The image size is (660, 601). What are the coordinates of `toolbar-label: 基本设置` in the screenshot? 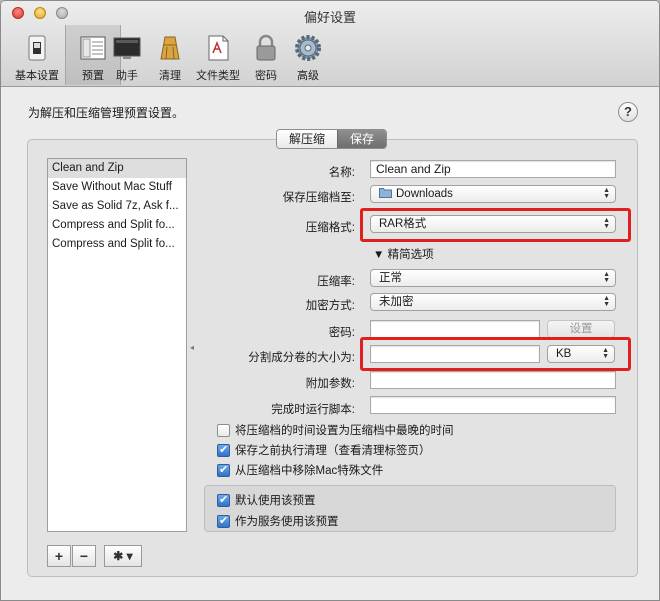 It's located at (37, 76).